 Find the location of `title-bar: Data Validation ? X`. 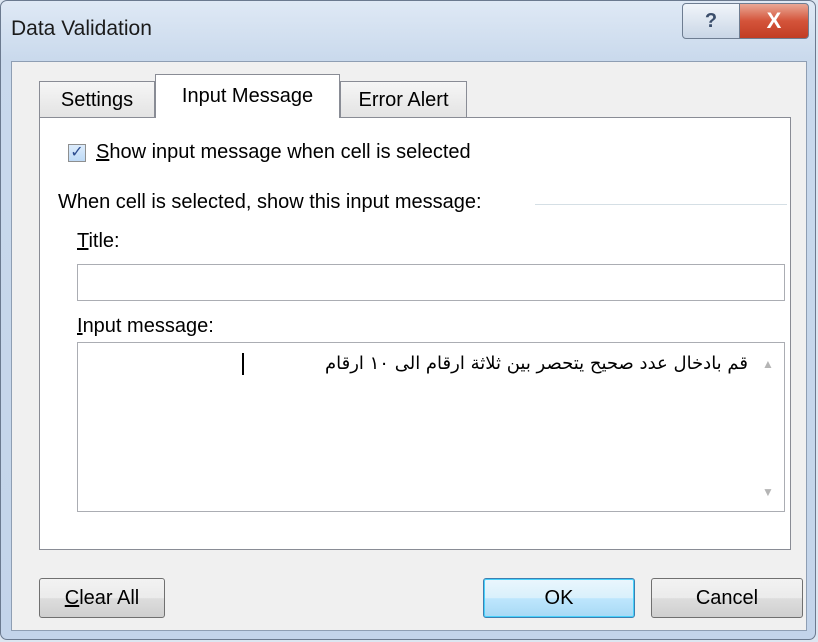

title-bar: Data Validation ? X is located at coordinates (408, 30).